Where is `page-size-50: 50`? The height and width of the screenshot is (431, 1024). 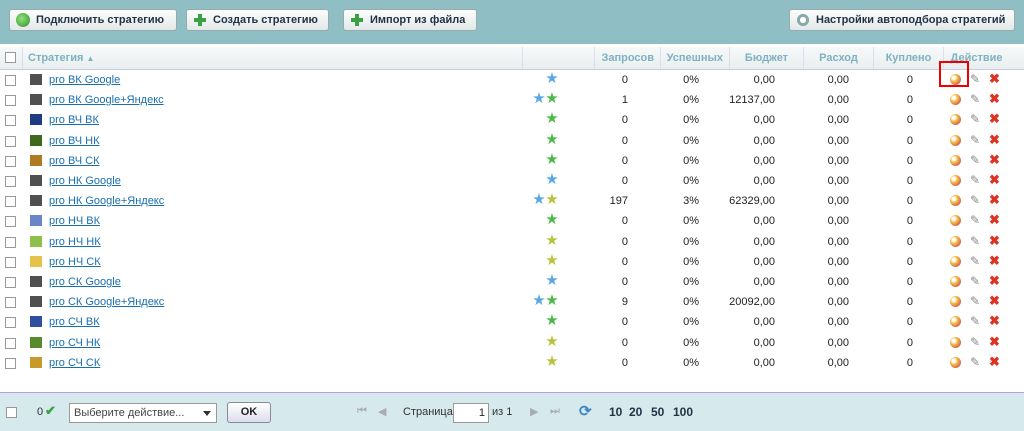 page-size-50: 50 is located at coordinates (657, 412).